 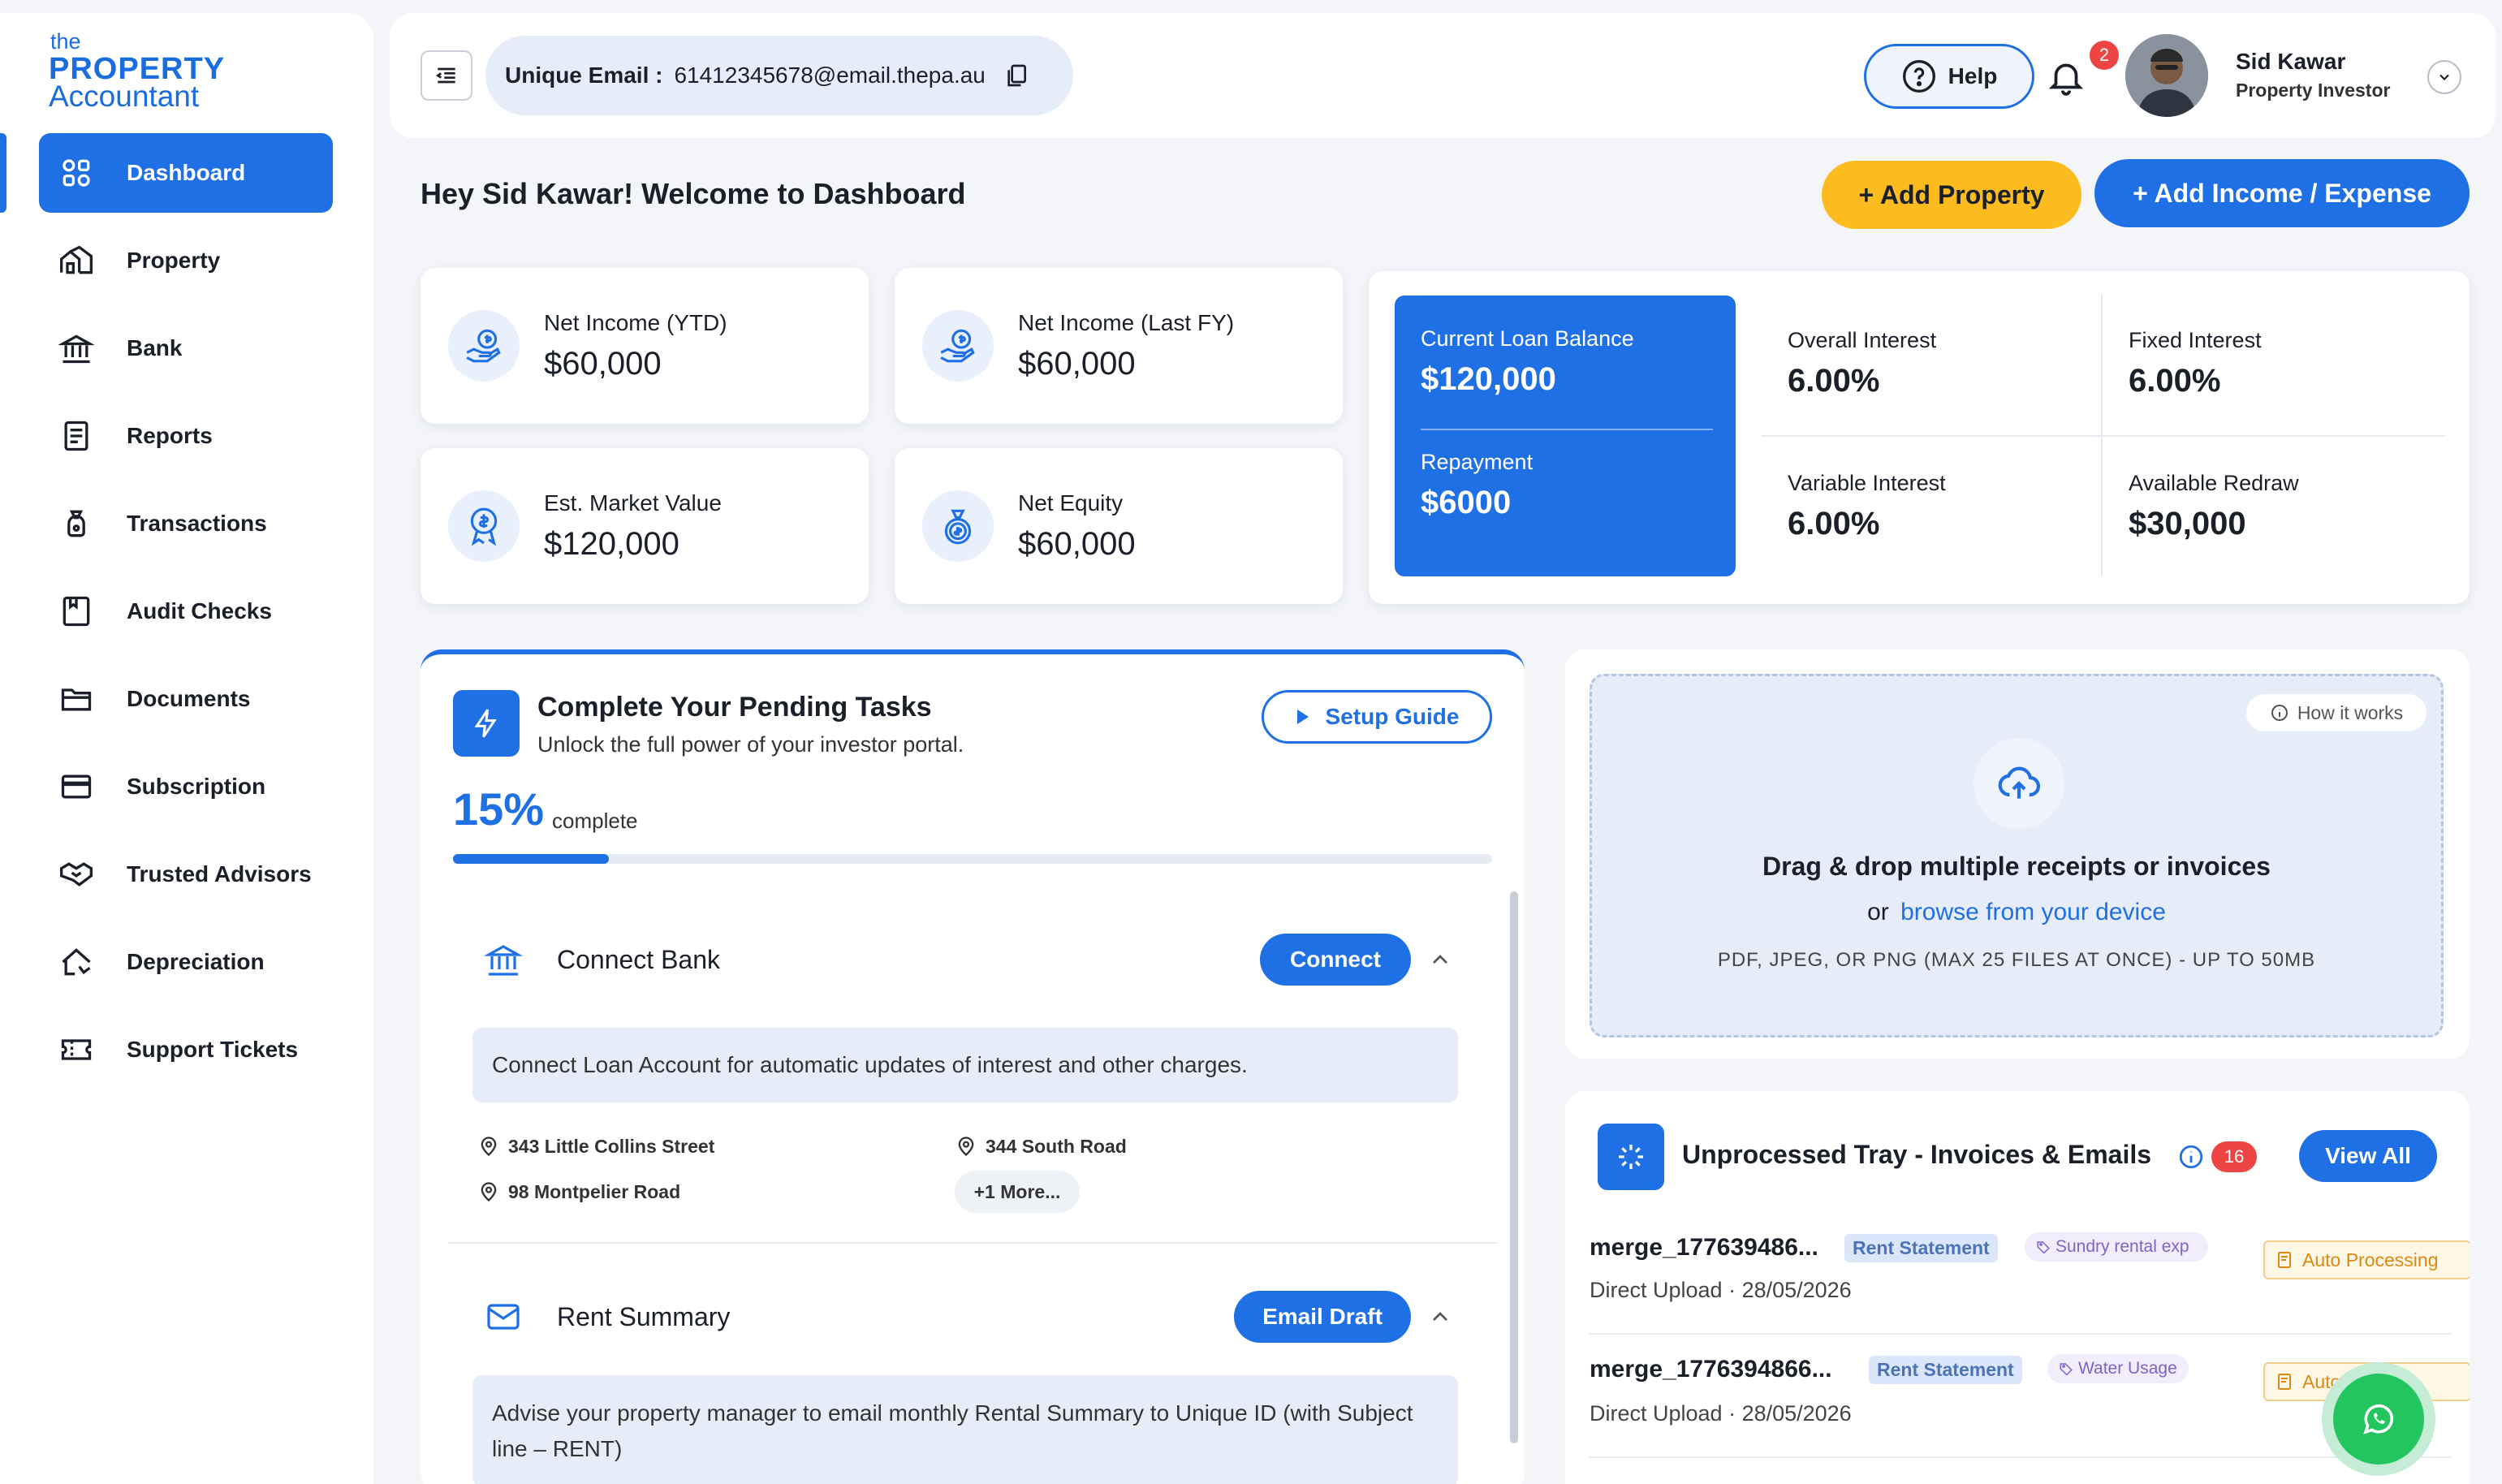 What do you see at coordinates (3, 173) in the screenshot?
I see `active-indicator` at bounding box center [3, 173].